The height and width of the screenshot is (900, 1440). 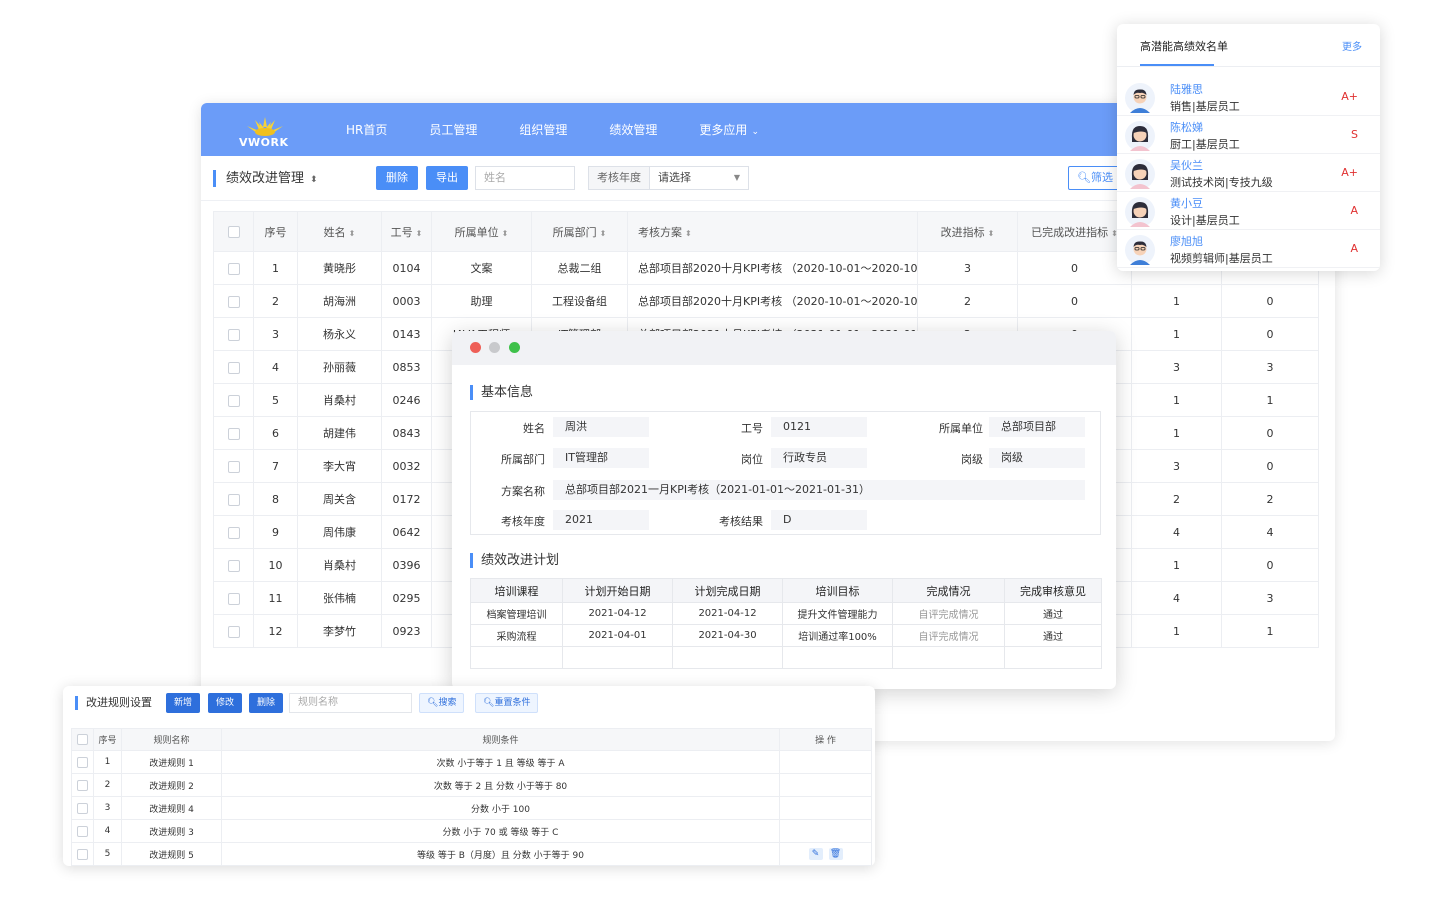 What do you see at coordinates (447, 178) in the screenshot?
I see `export-button: 导出` at bounding box center [447, 178].